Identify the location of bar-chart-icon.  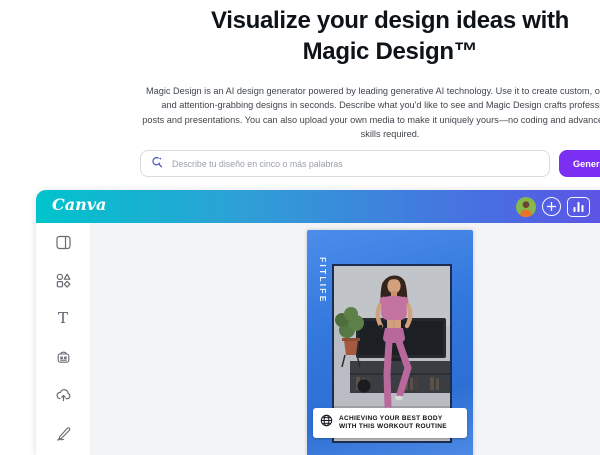
(578, 206).